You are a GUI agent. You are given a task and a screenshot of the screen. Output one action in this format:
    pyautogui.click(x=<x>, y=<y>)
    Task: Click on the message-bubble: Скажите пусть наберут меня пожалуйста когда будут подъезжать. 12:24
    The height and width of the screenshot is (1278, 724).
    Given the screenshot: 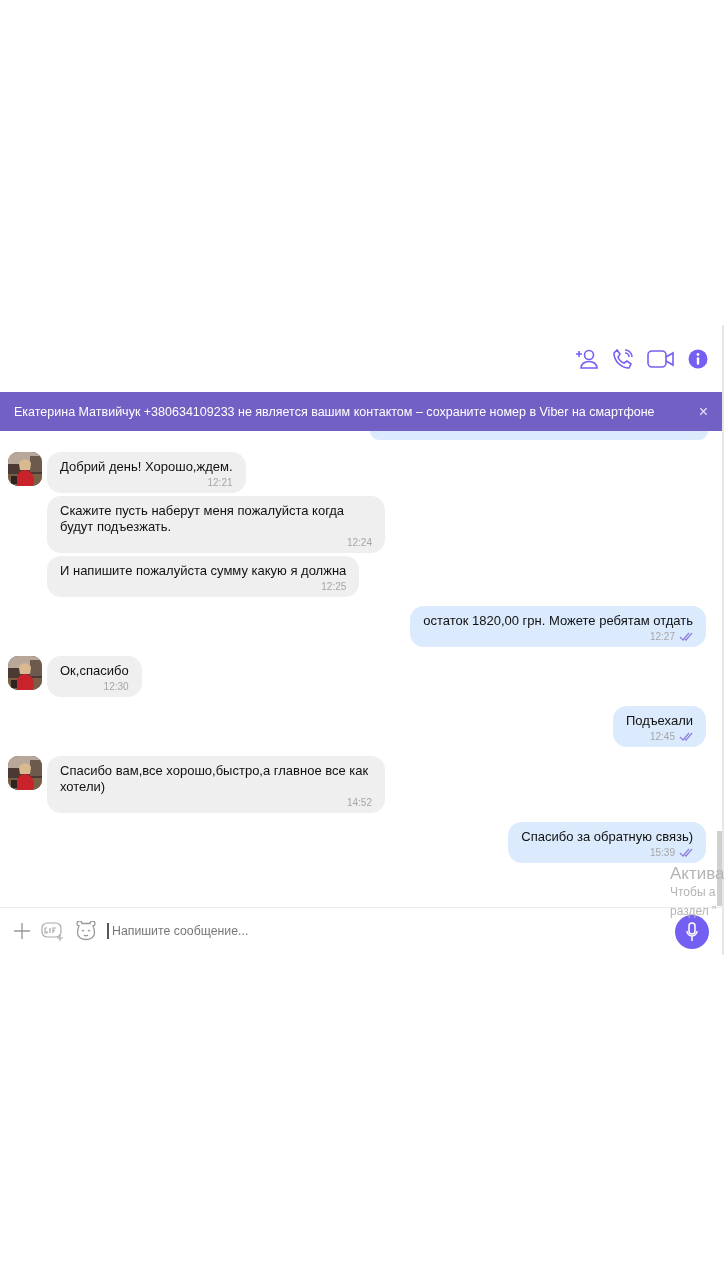 What is the action you would take?
    pyautogui.click(x=216, y=524)
    